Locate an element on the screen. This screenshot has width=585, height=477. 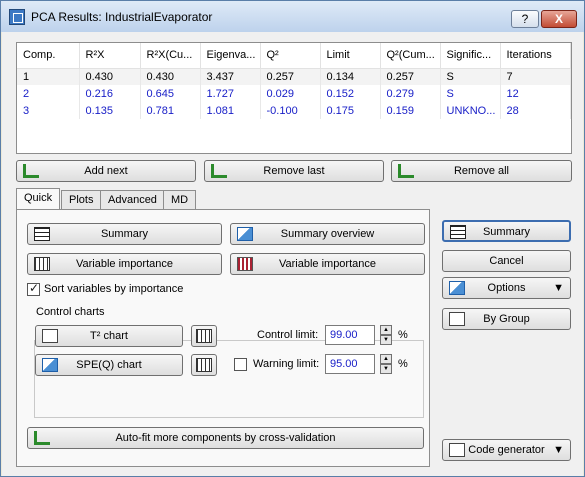
add-next-button: Add next is located at coordinates (106, 171).